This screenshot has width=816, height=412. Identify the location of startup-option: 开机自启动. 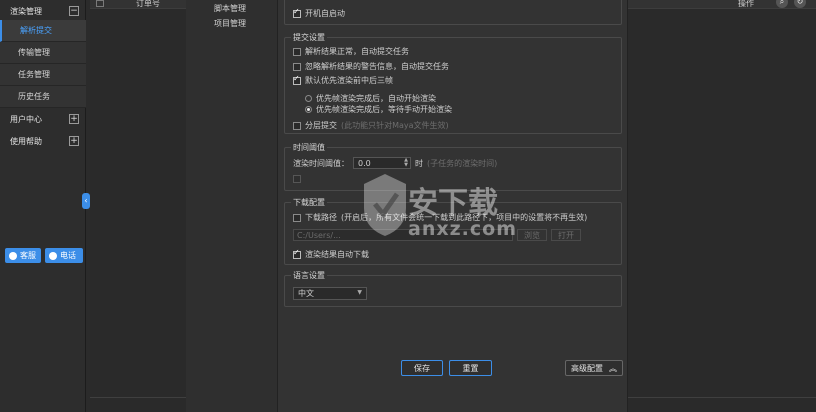
(319, 13).